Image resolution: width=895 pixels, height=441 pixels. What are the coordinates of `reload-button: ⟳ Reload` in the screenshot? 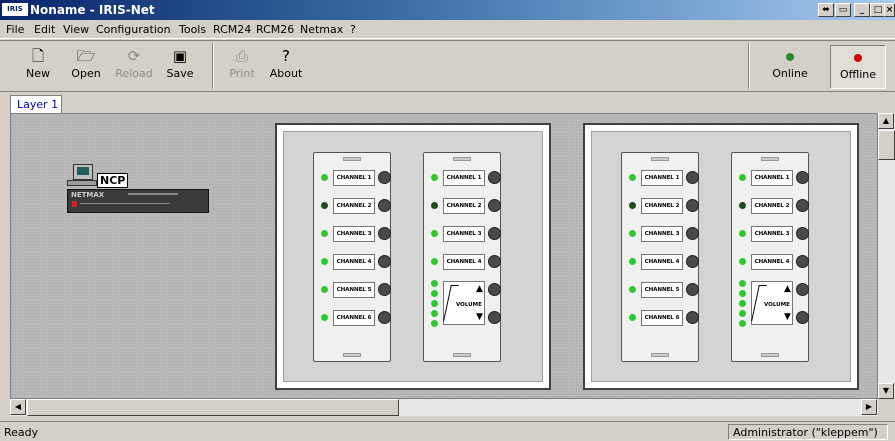 It's located at (134, 67).